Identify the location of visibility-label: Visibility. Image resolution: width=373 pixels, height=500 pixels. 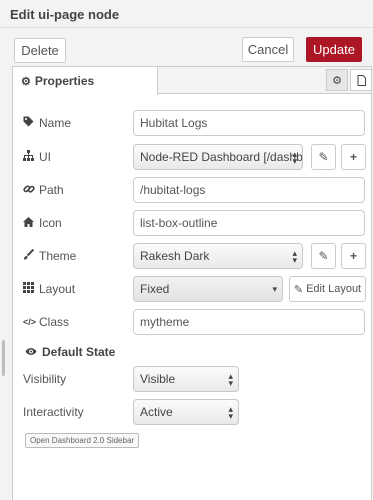
(45, 379).